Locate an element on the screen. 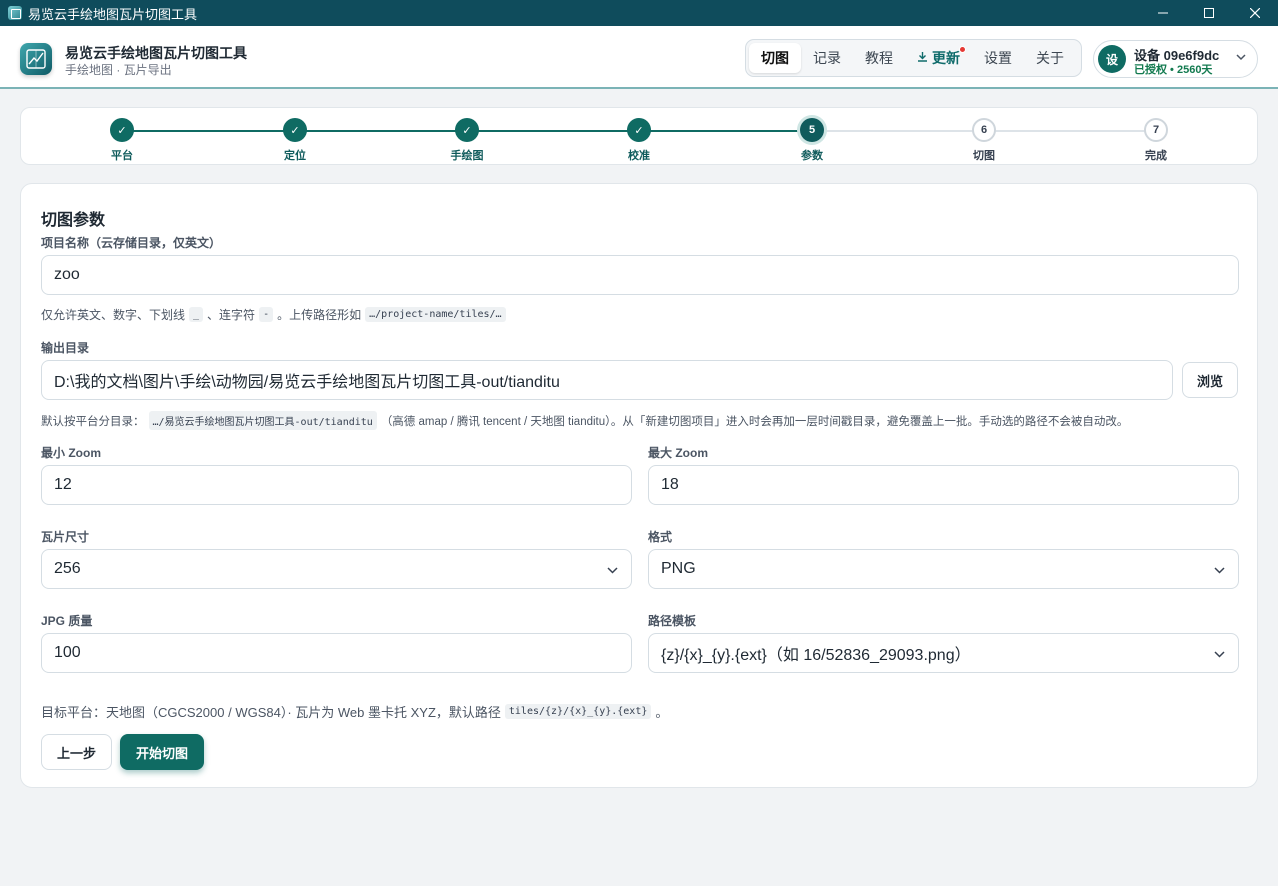  nav-item-update: 更新 is located at coordinates (938, 58).